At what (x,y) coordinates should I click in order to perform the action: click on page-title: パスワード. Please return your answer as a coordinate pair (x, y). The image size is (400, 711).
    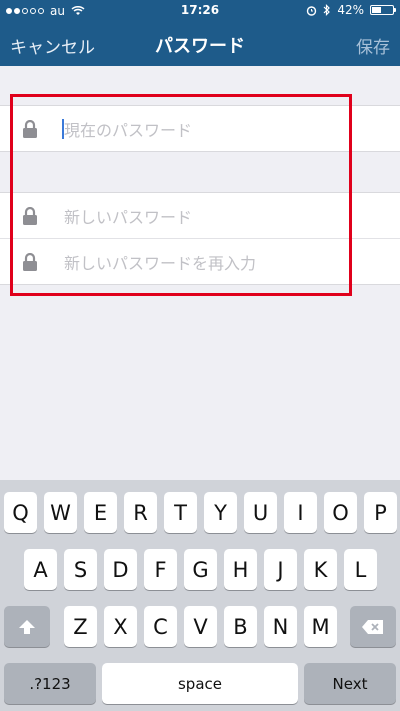
    Looking at the image, I should click on (200, 46).